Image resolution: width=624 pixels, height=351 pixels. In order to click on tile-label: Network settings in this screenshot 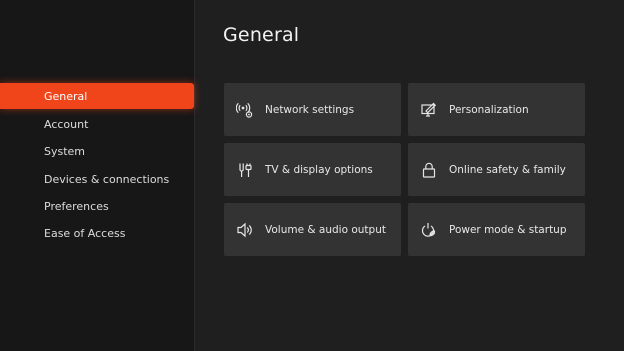, I will do `click(310, 109)`.